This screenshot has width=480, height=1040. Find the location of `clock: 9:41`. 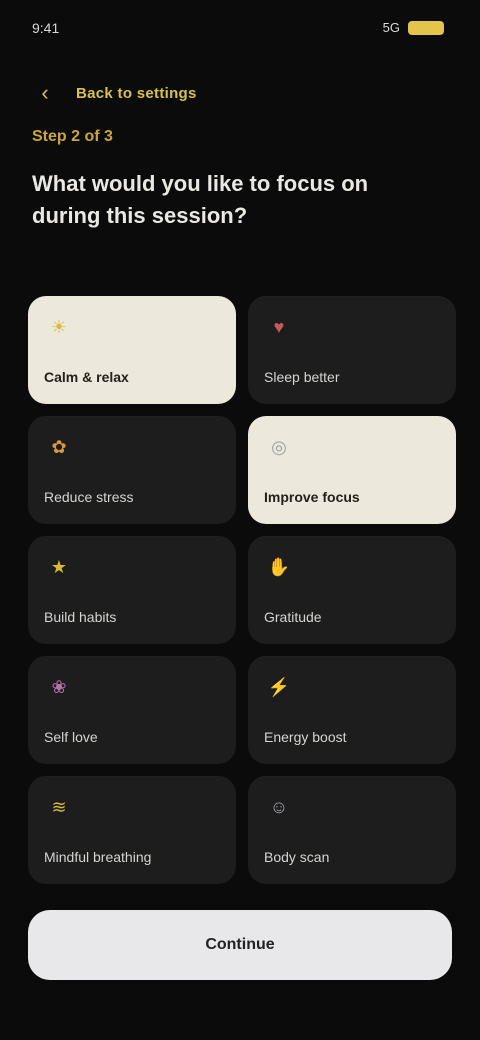

clock: 9:41 is located at coordinates (46, 28).